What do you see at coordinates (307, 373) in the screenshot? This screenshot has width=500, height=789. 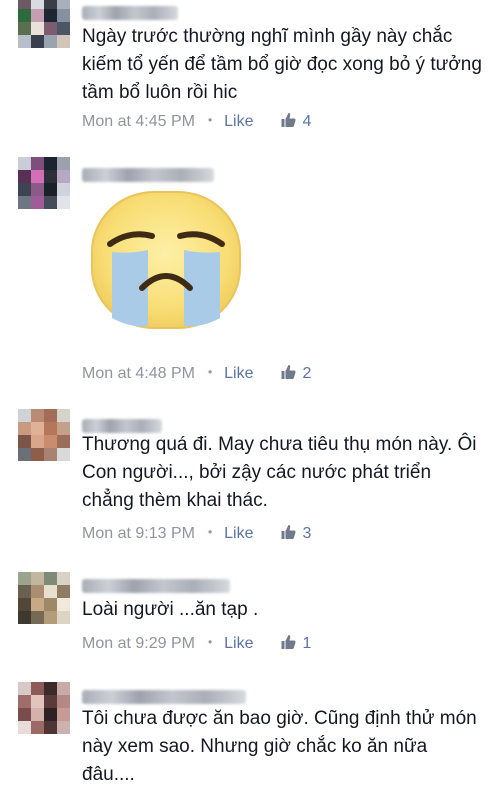 I see `like-count: 2` at bounding box center [307, 373].